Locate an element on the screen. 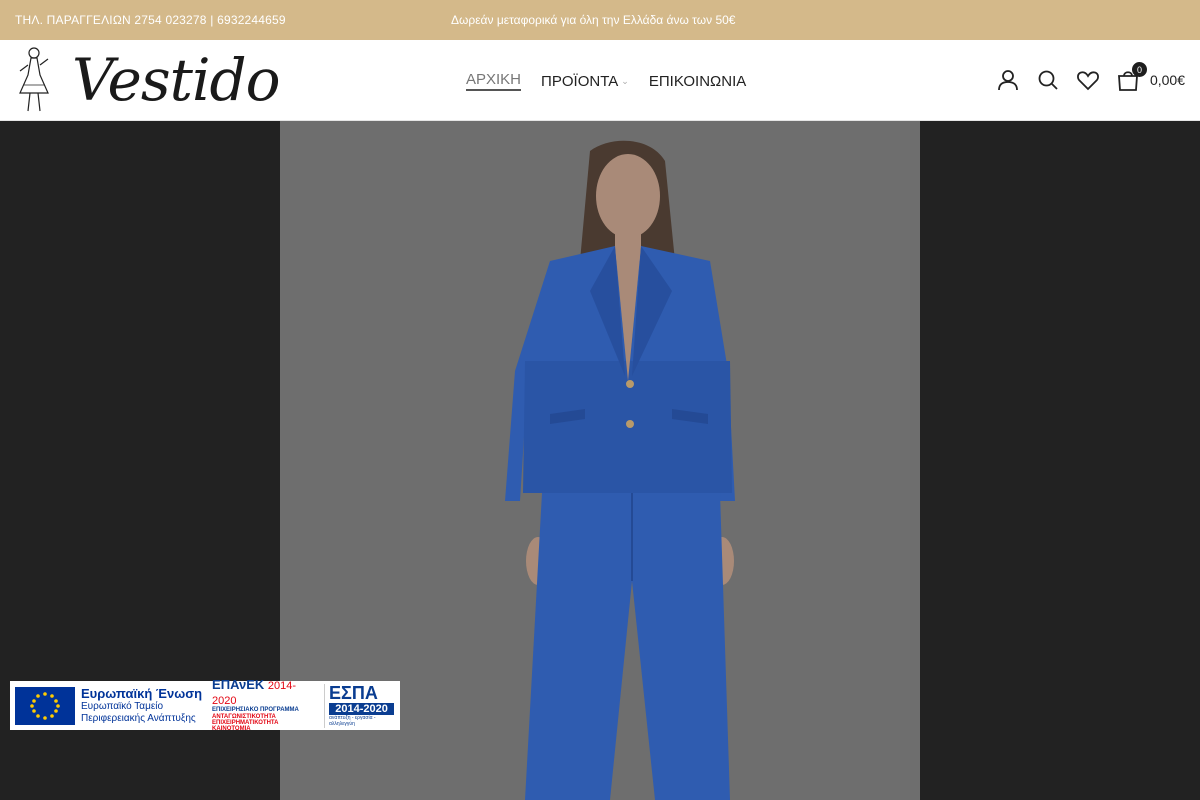 The image size is (1200, 800). site-header: Vestido ΑΡΧΙΚΗ ΠΡΟΪΟΝΤΑ ⌄ ΕΠΙΚΟΙΝΩΝΙΑ 0 is located at coordinates (600, 80).